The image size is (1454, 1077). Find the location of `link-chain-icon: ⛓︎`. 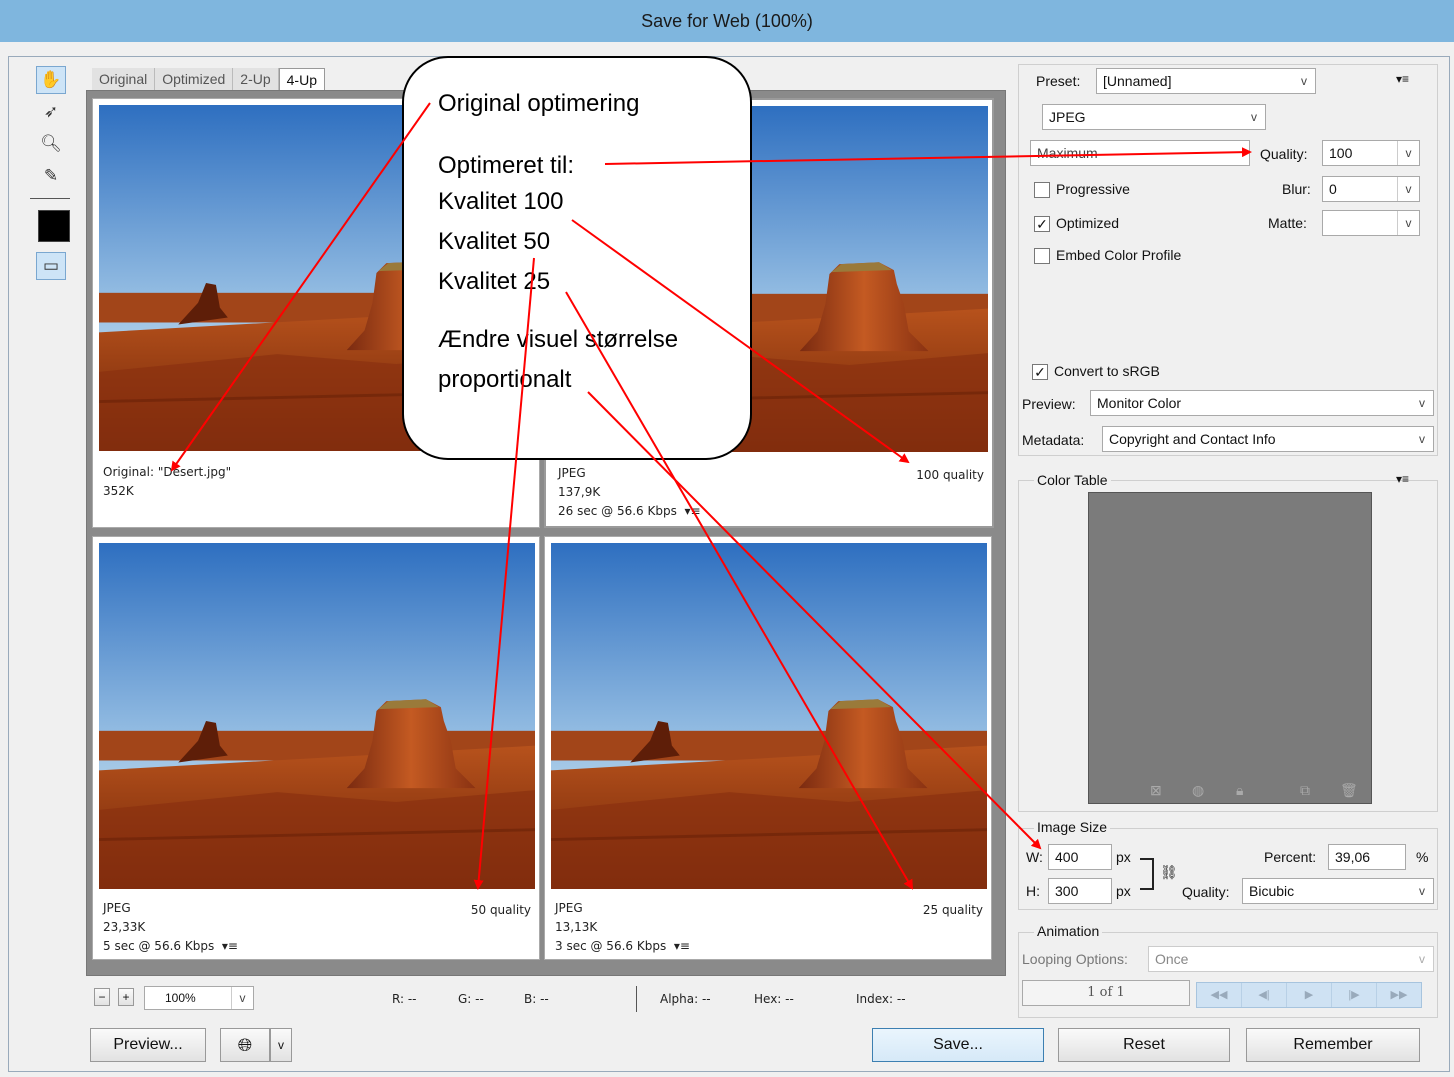

link-chain-icon: ⛓︎ is located at coordinates (1169, 872).